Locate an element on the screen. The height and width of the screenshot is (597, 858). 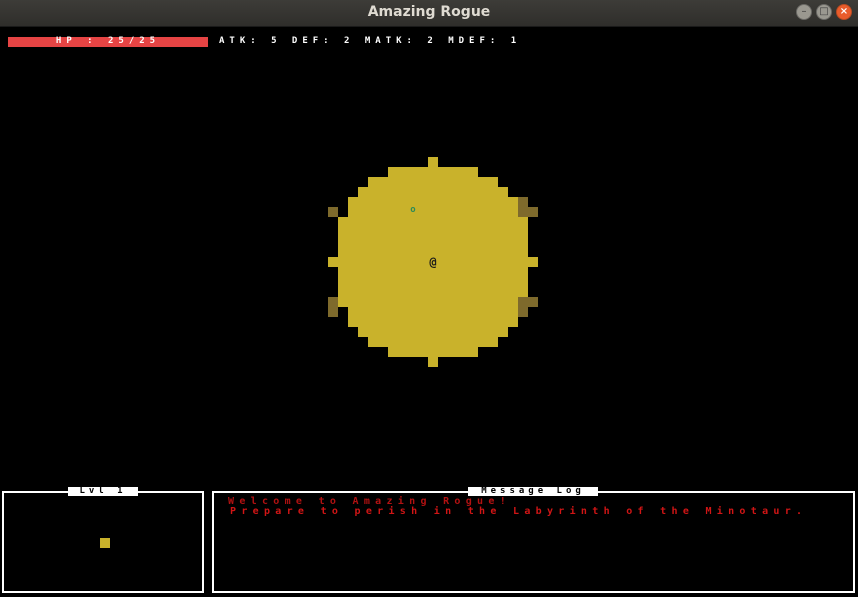
player-glyph: @ is located at coordinates (433, 262).